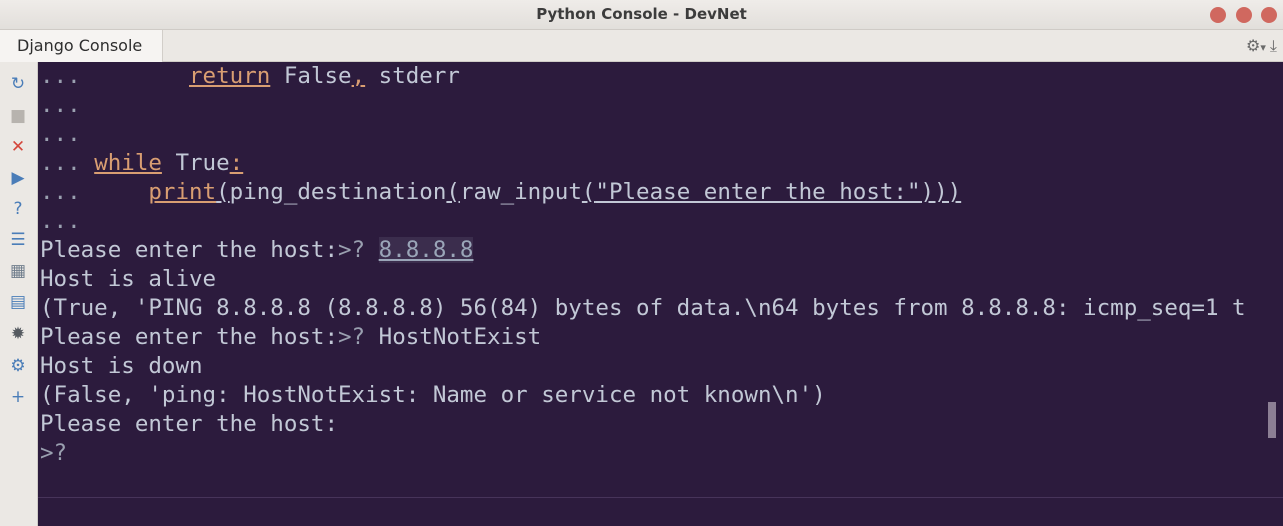 This screenshot has width=1283, height=526. I want to click on console-line: Host is down, so click(121, 366).